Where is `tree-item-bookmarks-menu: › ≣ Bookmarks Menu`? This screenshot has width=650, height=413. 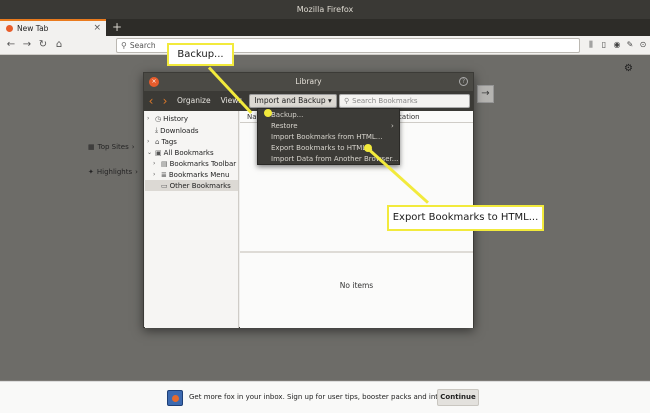 tree-item-bookmarks-menu: › ≣ Bookmarks Menu is located at coordinates (191, 174).